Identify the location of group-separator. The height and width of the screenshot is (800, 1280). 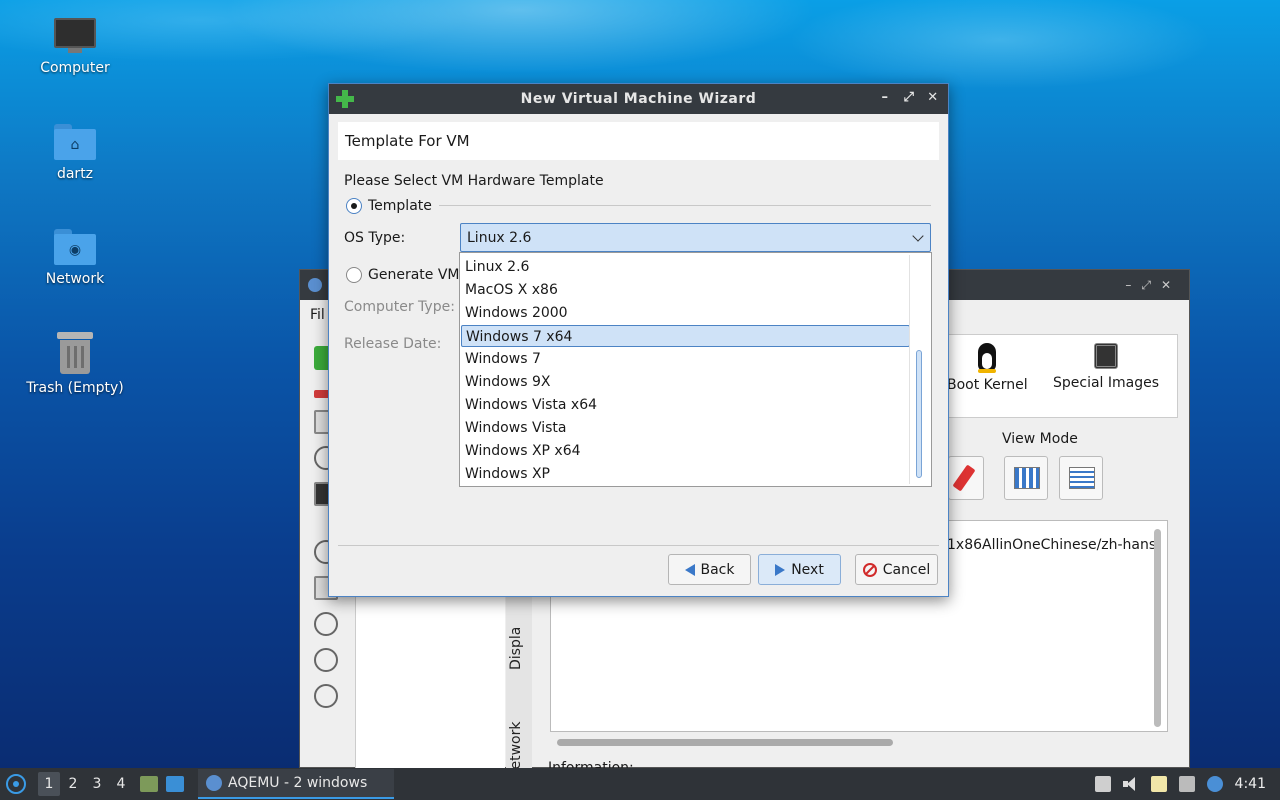
(685, 205).